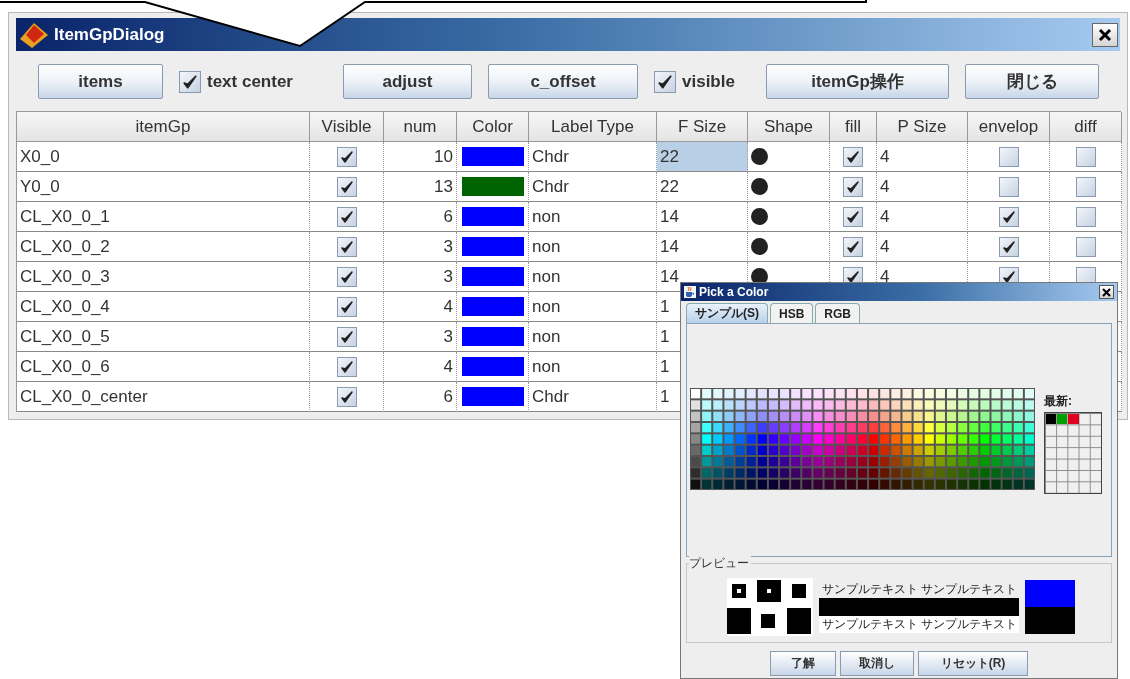 This screenshot has width=1130, height=679. I want to click on window-title: Pick a Color, so click(734, 292).